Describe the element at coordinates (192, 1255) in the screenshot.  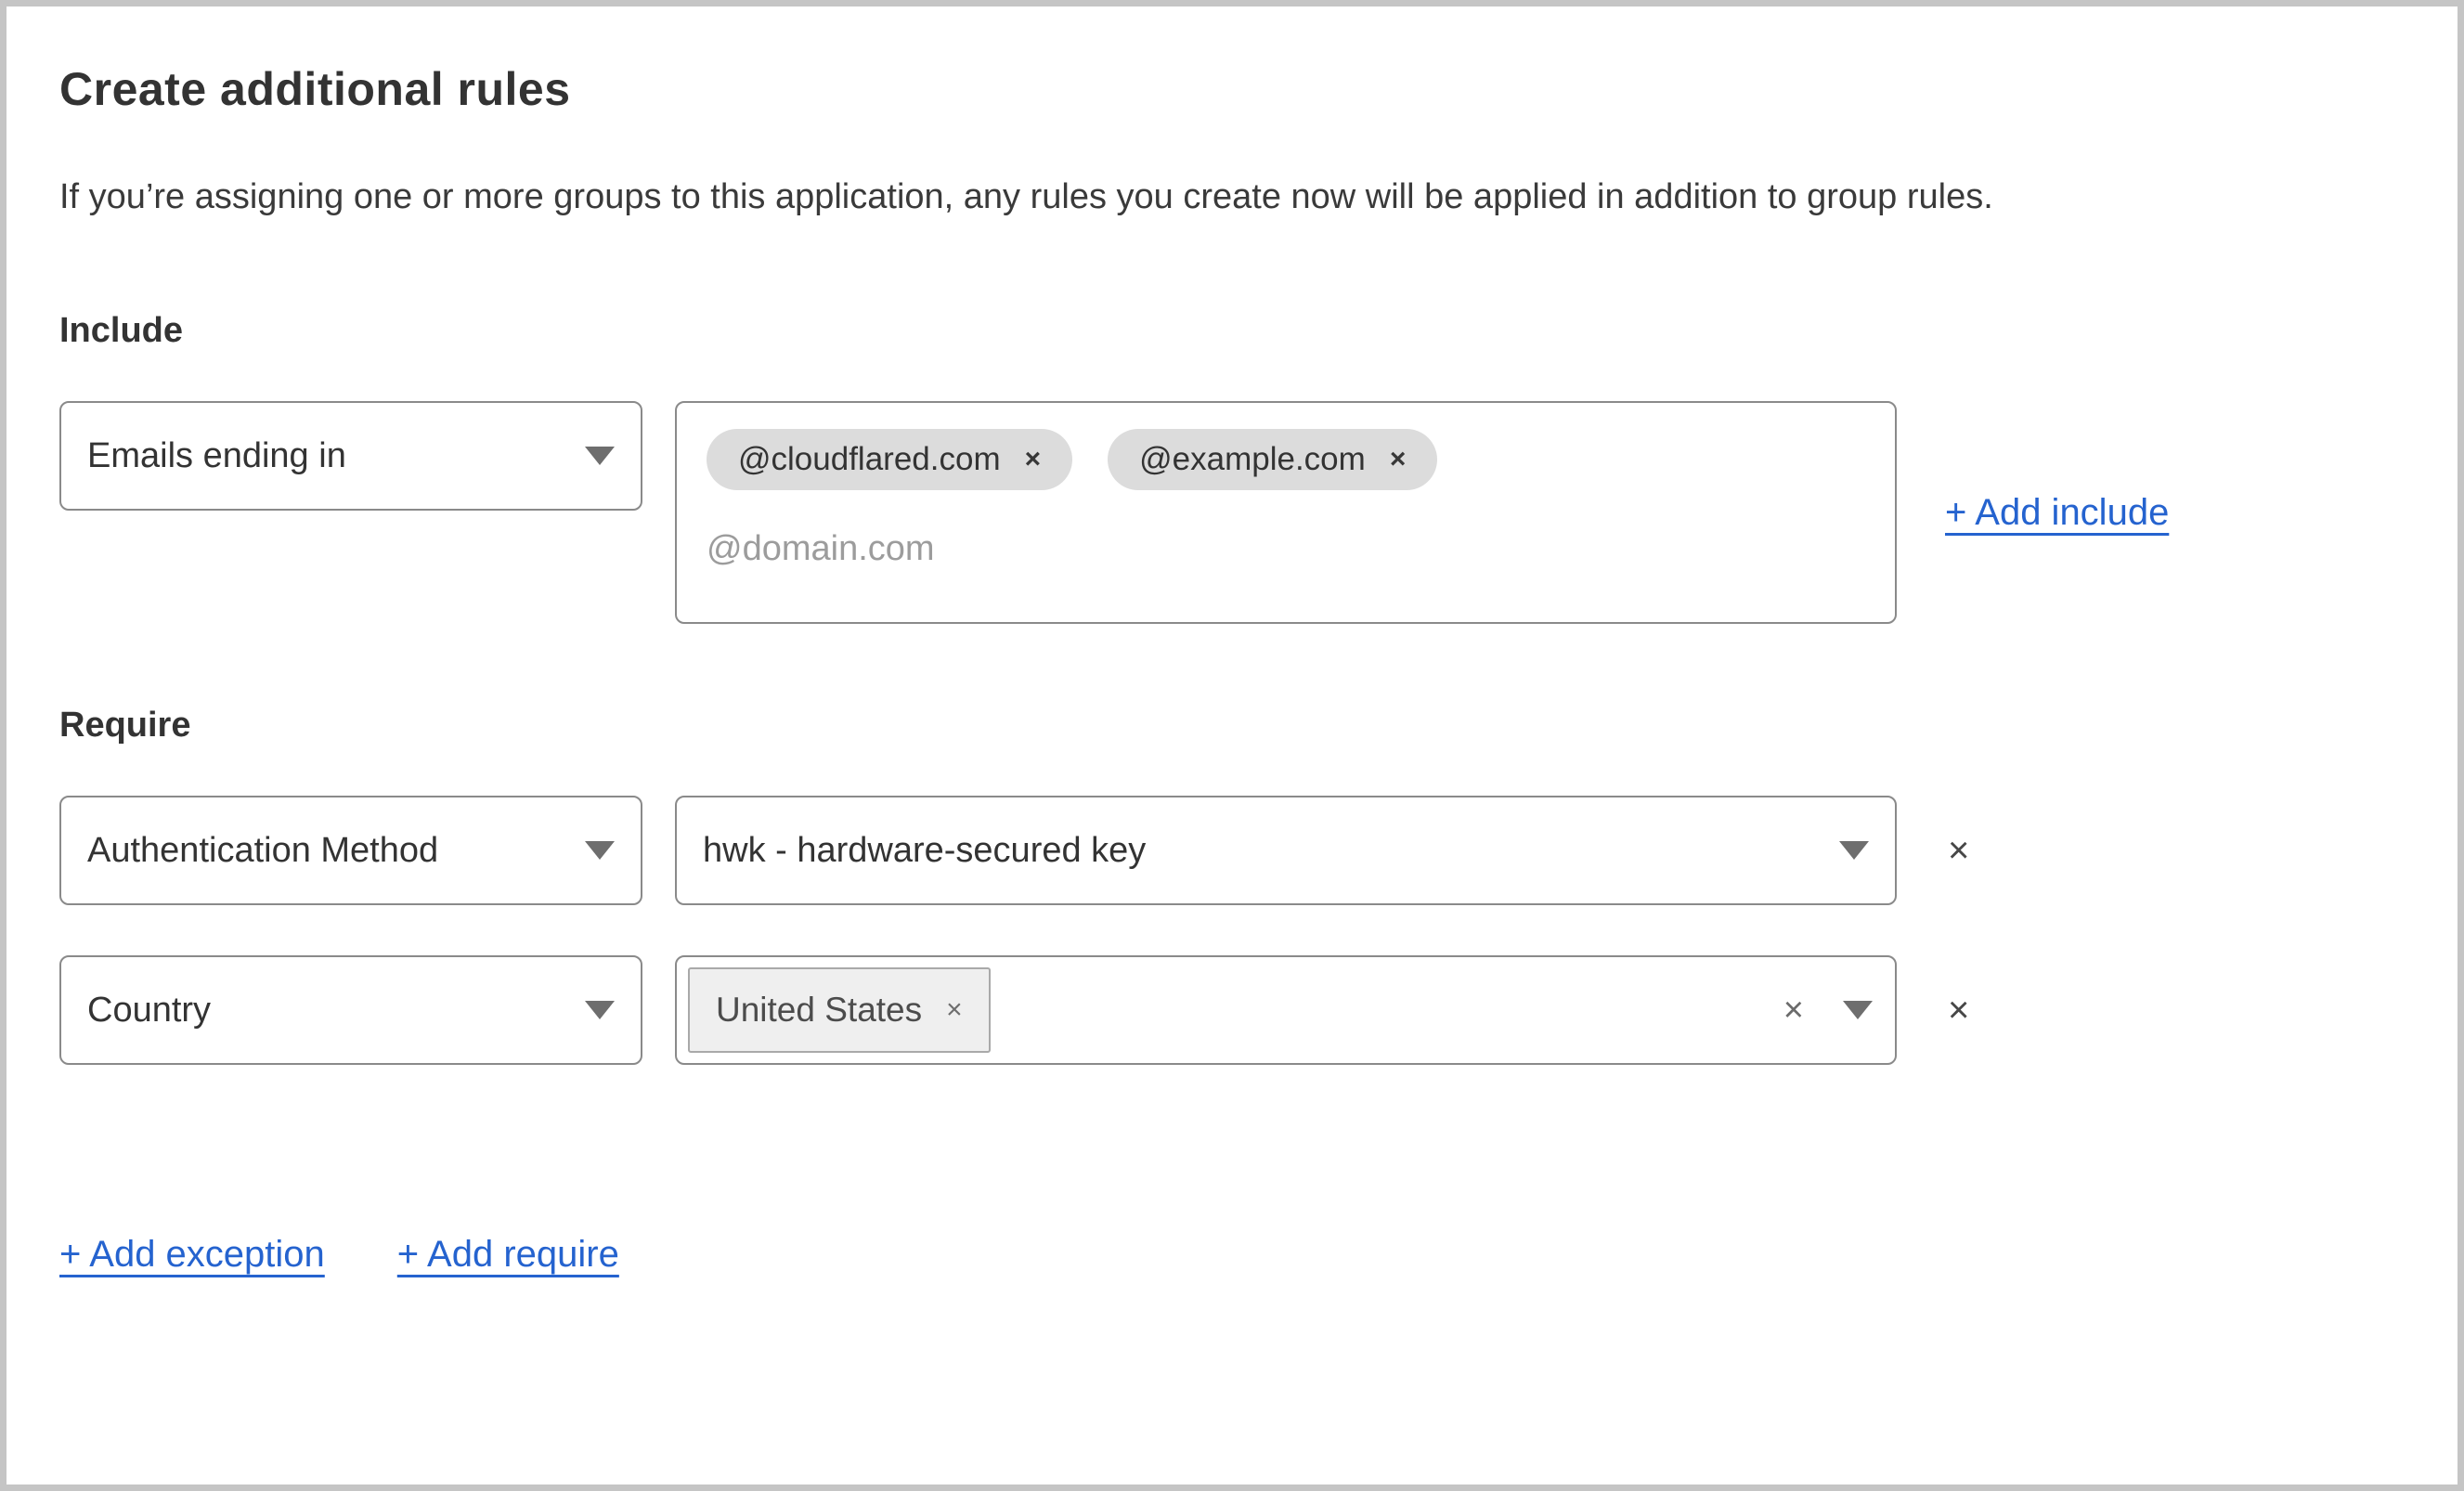
I see `add-exception-link: + Add exception` at that location.